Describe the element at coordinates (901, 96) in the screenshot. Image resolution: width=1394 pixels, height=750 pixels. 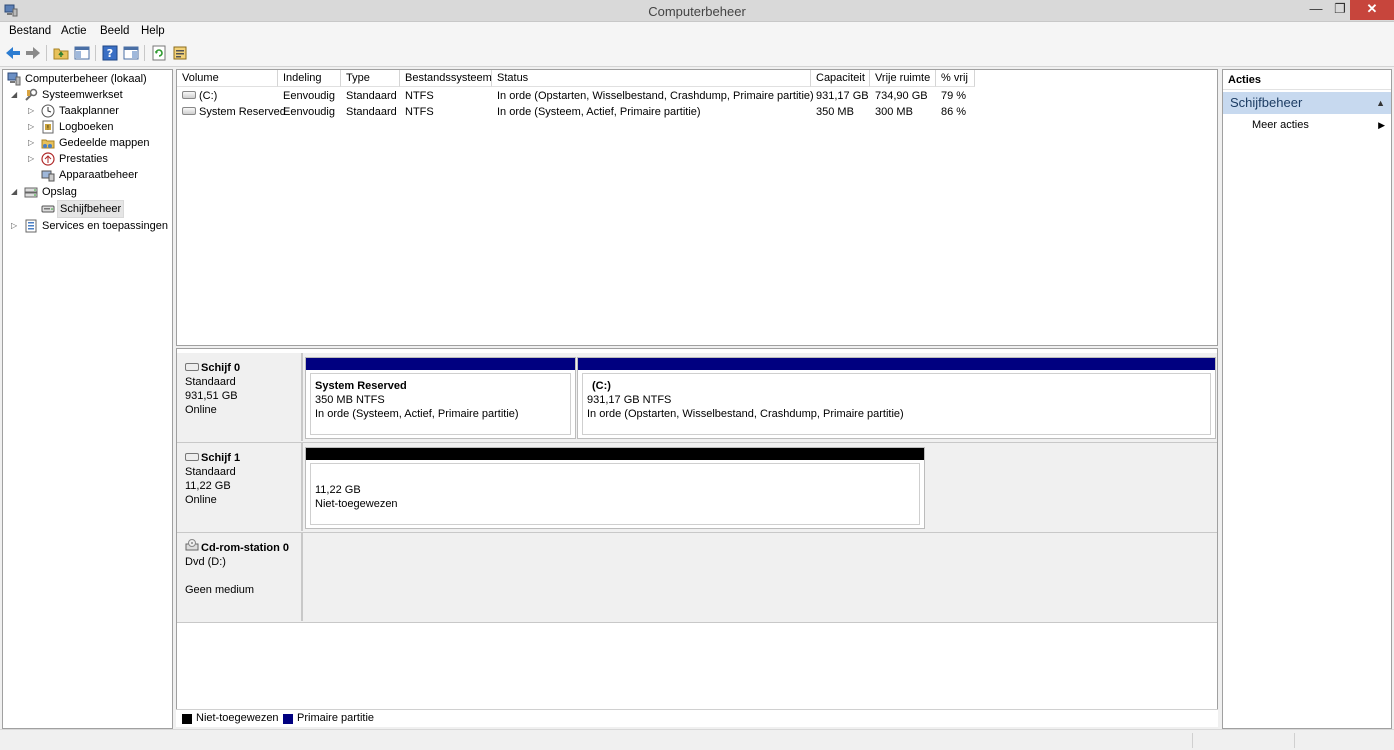
I see `free-space-cell: 734,90 GB` at that location.